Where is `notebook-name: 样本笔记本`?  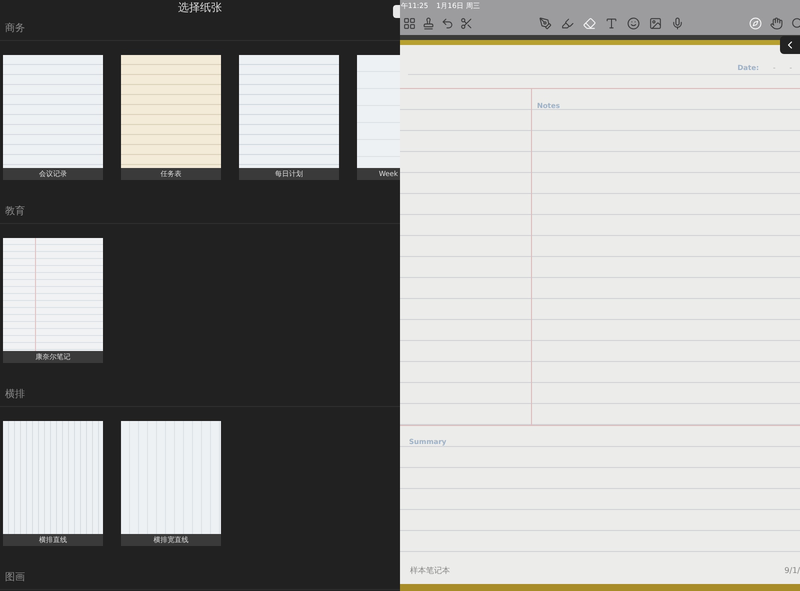 notebook-name: 样本笔记本 is located at coordinates (430, 570).